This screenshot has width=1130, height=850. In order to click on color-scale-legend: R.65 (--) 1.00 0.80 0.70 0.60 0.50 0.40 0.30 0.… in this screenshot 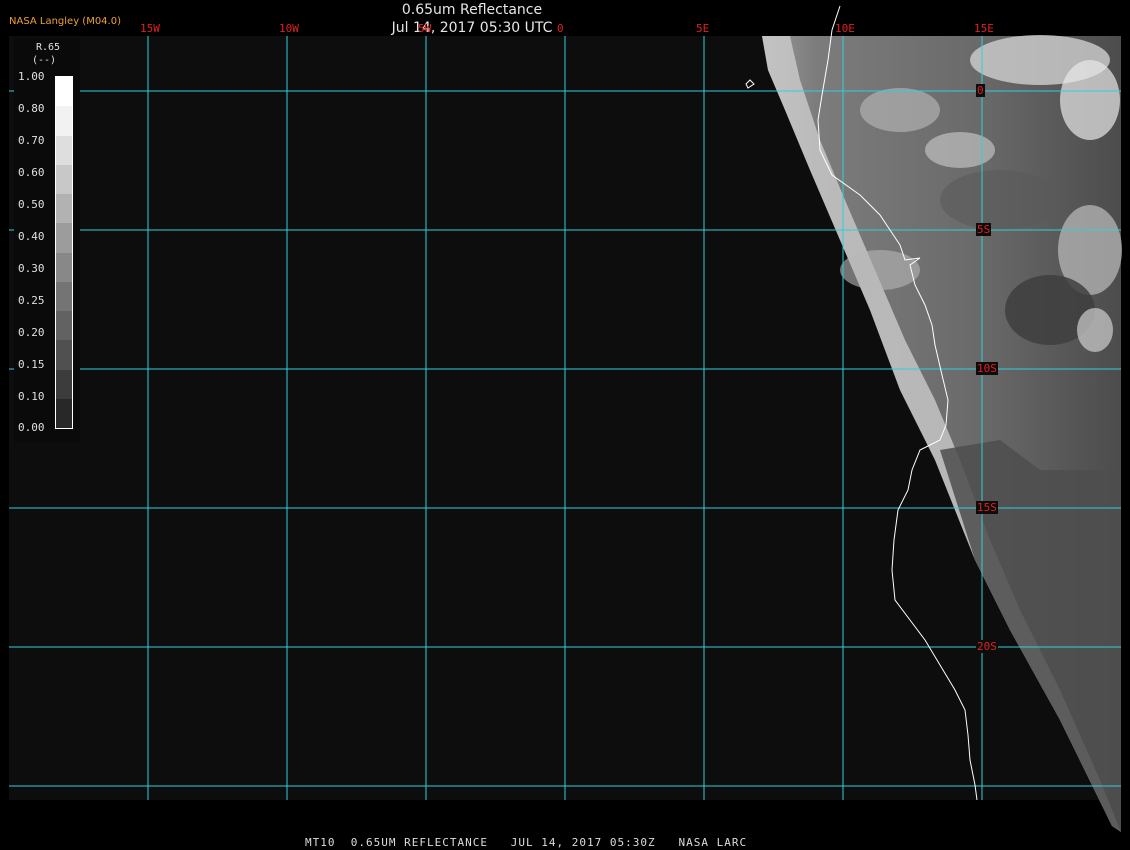, I will do `click(47, 240)`.